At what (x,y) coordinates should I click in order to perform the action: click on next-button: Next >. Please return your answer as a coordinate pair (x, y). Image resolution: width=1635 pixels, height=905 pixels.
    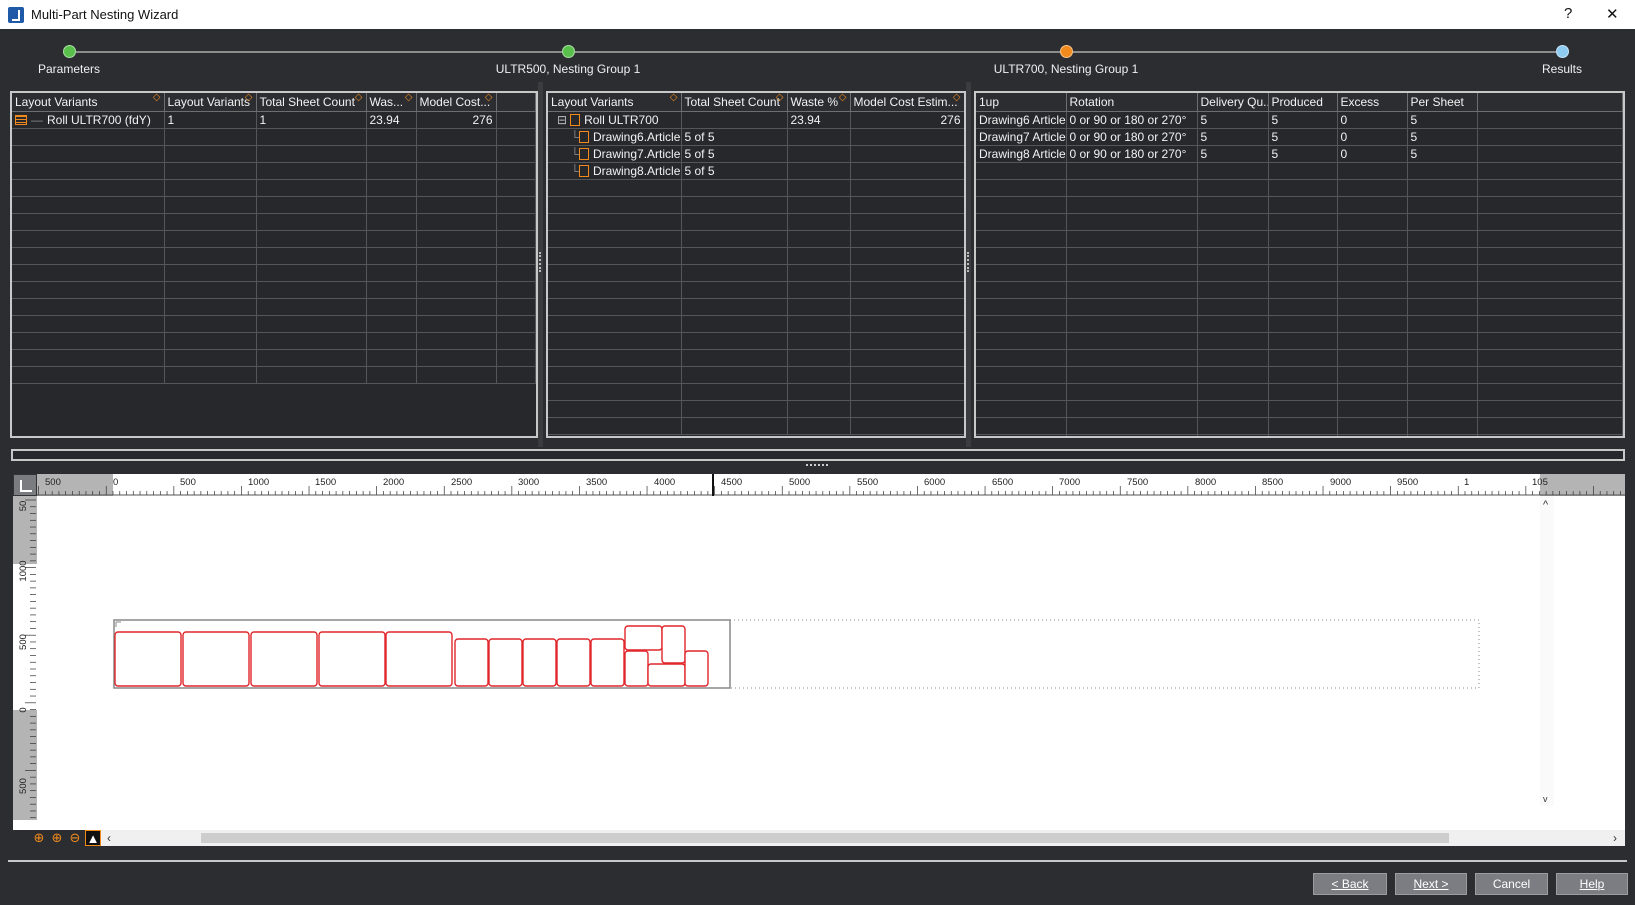
    Looking at the image, I should click on (1431, 884).